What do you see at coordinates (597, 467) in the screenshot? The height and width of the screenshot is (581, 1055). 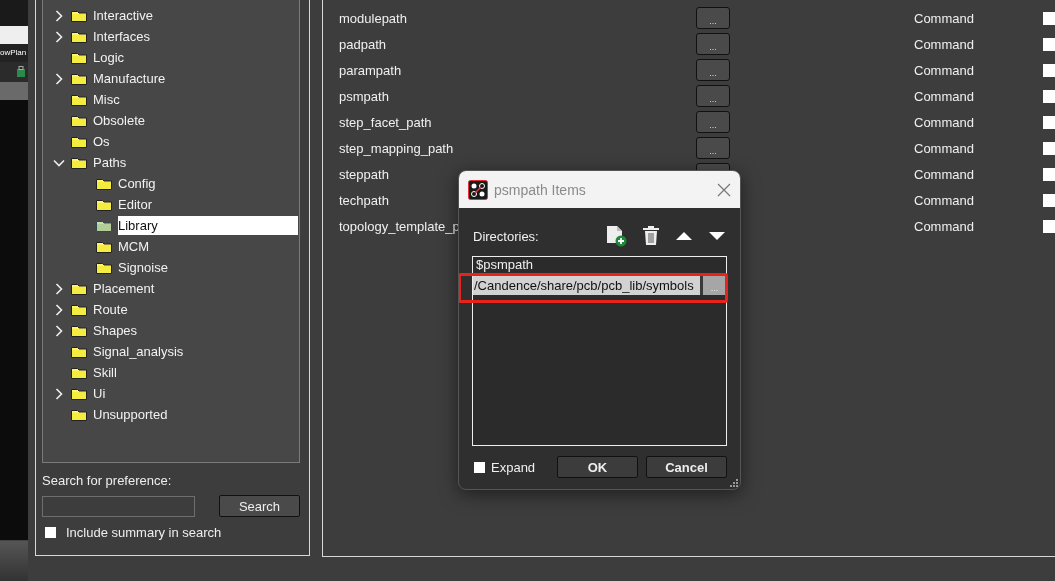 I see `ok-button: OK` at bounding box center [597, 467].